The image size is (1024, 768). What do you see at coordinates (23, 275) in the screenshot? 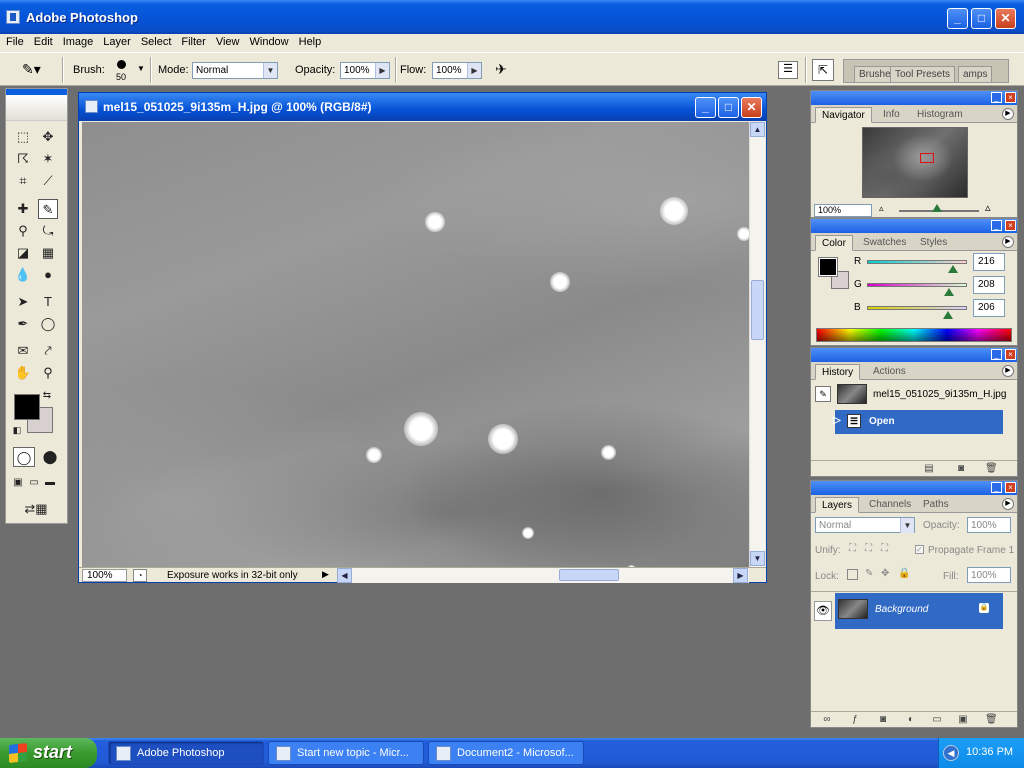
I see `blur-tool-icon: 💧` at bounding box center [23, 275].